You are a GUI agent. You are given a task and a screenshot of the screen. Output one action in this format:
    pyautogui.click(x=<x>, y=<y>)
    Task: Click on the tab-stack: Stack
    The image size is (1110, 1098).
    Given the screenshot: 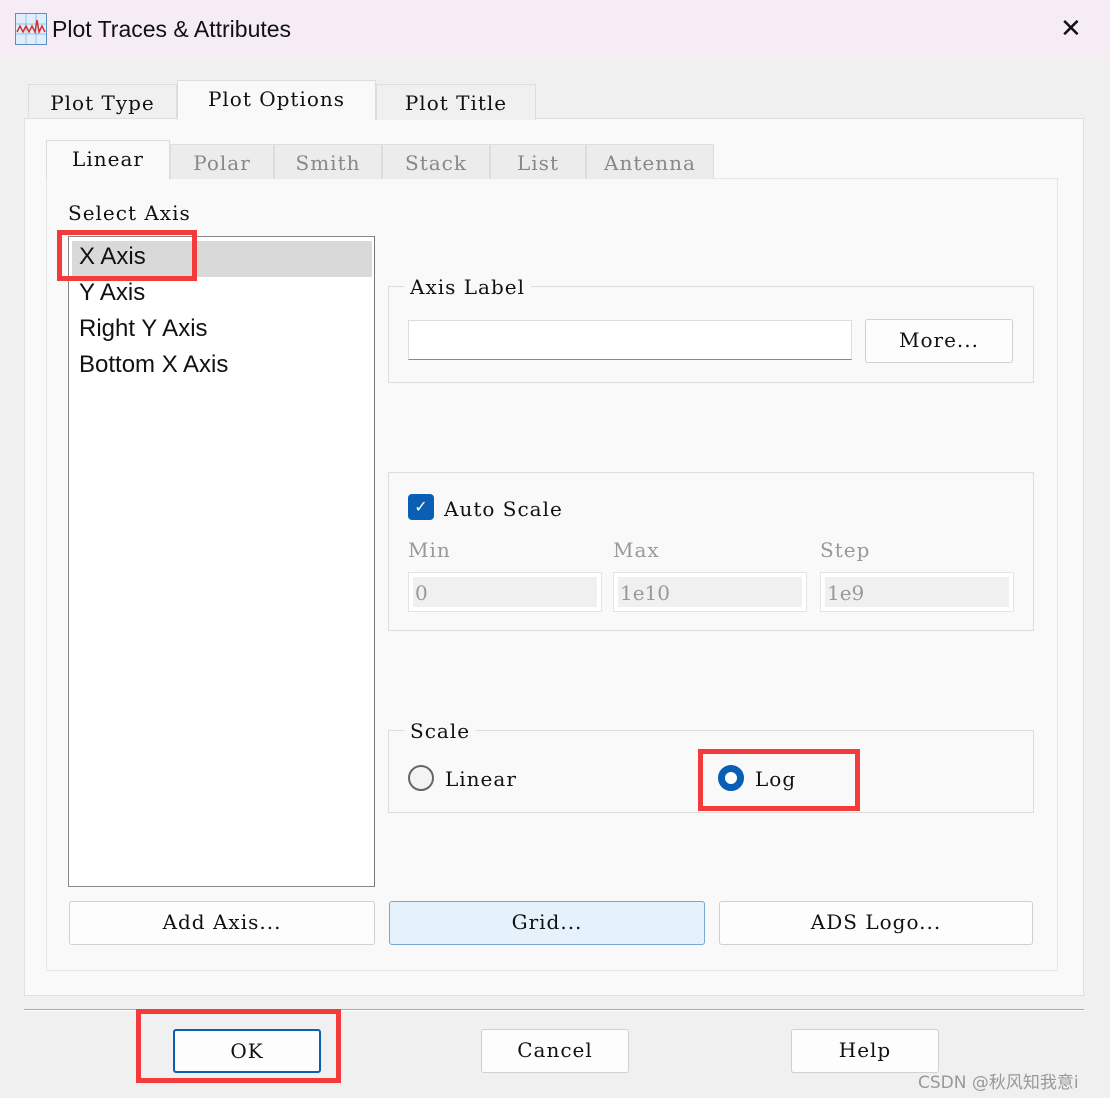 What is the action you would take?
    pyautogui.click(x=436, y=161)
    